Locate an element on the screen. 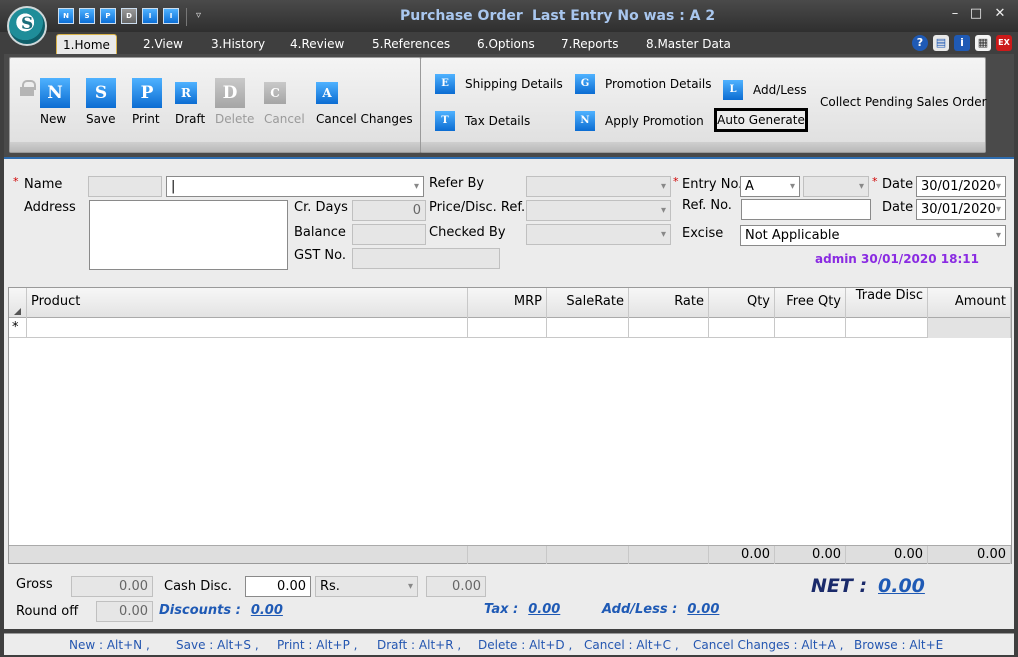 The width and height of the screenshot is (1018, 657). table-row: * is located at coordinates (510, 328).